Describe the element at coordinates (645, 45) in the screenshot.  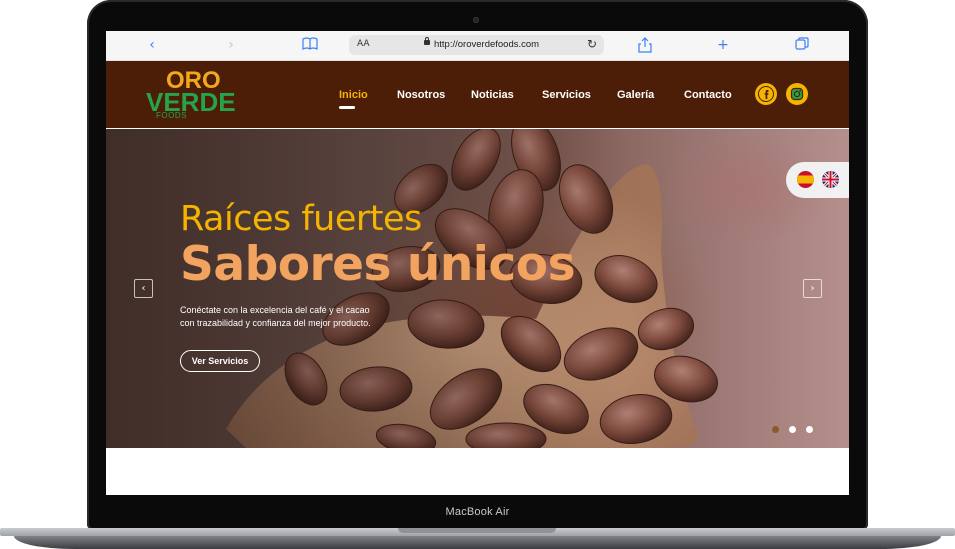
I see `share-icon` at that location.